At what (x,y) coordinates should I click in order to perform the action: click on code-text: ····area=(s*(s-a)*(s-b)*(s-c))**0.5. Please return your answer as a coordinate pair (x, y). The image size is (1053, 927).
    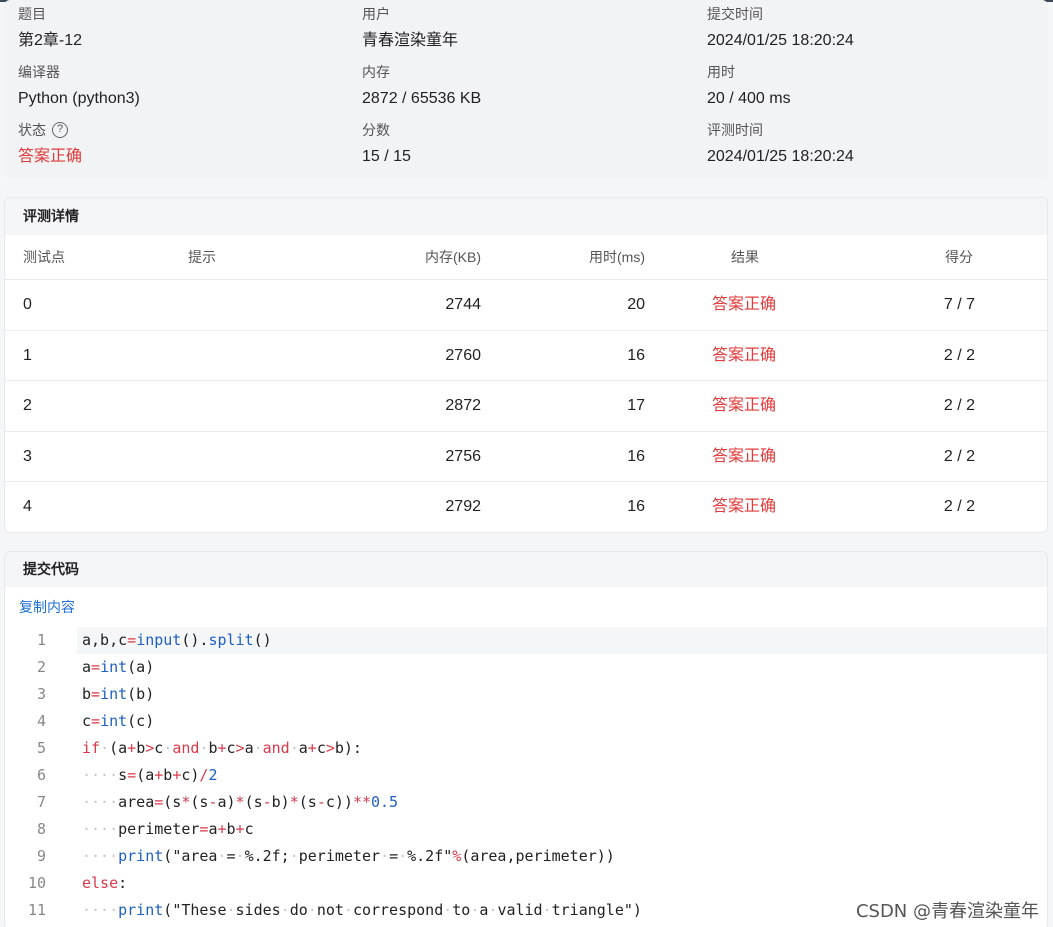
    Looking at the image, I should click on (562, 802).